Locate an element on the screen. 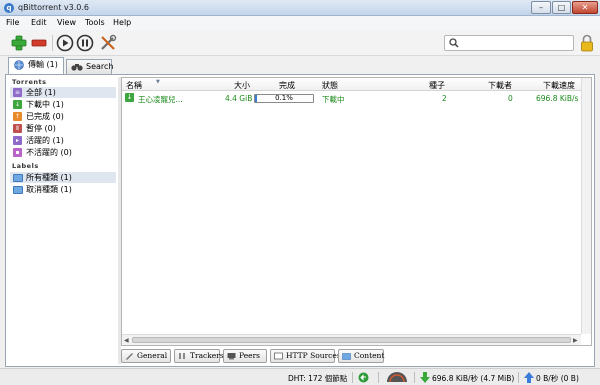 The width and height of the screenshot is (600, 385). torrent-peers: 0 is located at coordinates (510, 98).